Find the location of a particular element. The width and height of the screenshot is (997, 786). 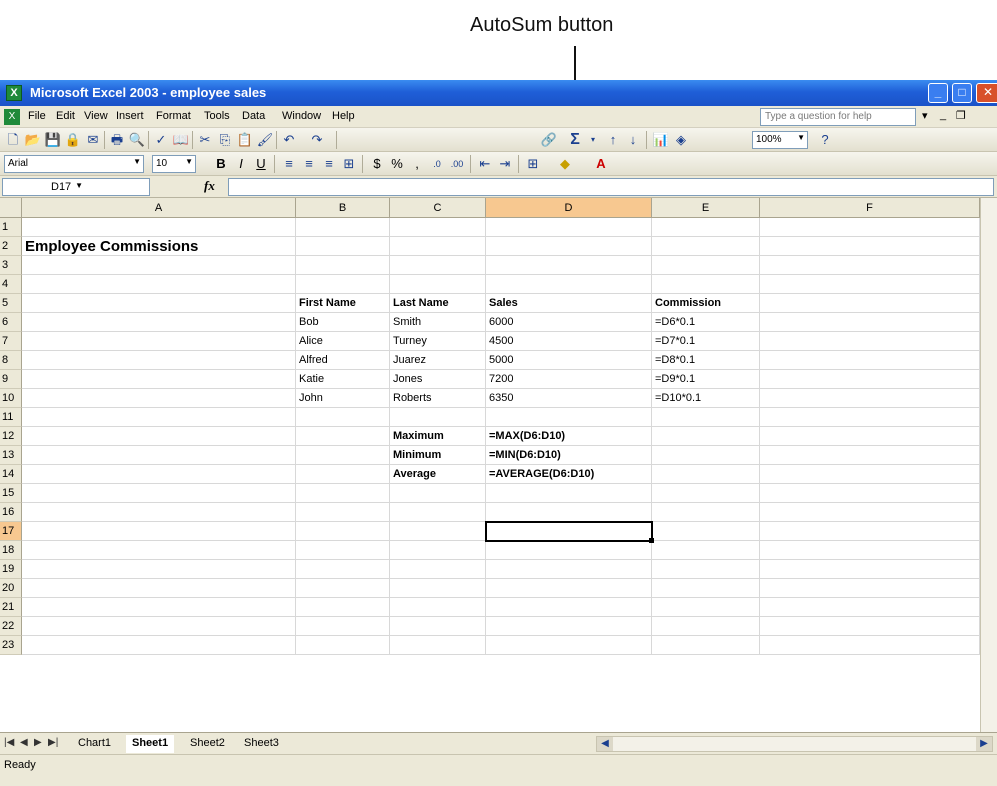

cell-b17 is located at coordinates (343, 531).